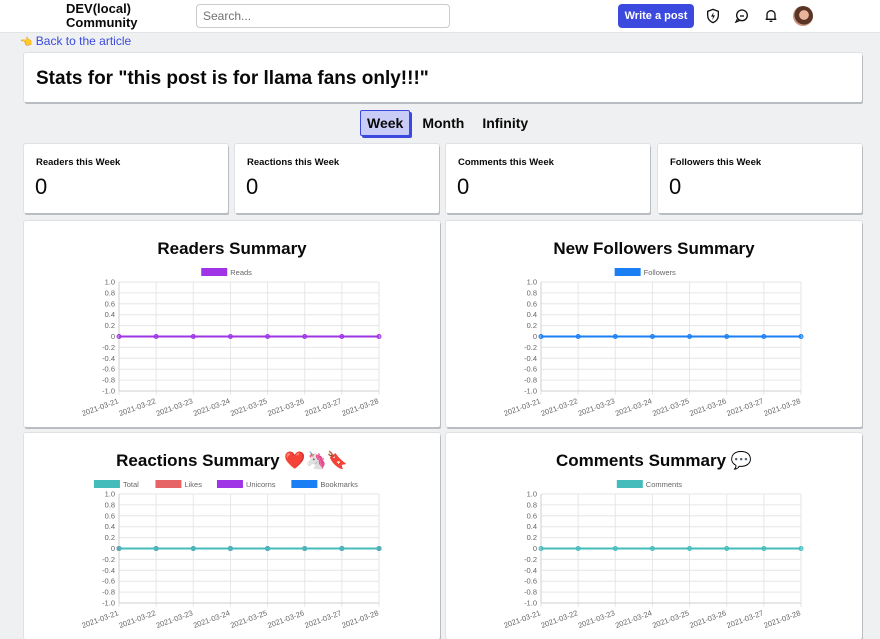 Image resolution: width=880 pixels, height=639 pixels. I want to click on logo-line-1: DEV(local), so click(99, 8).